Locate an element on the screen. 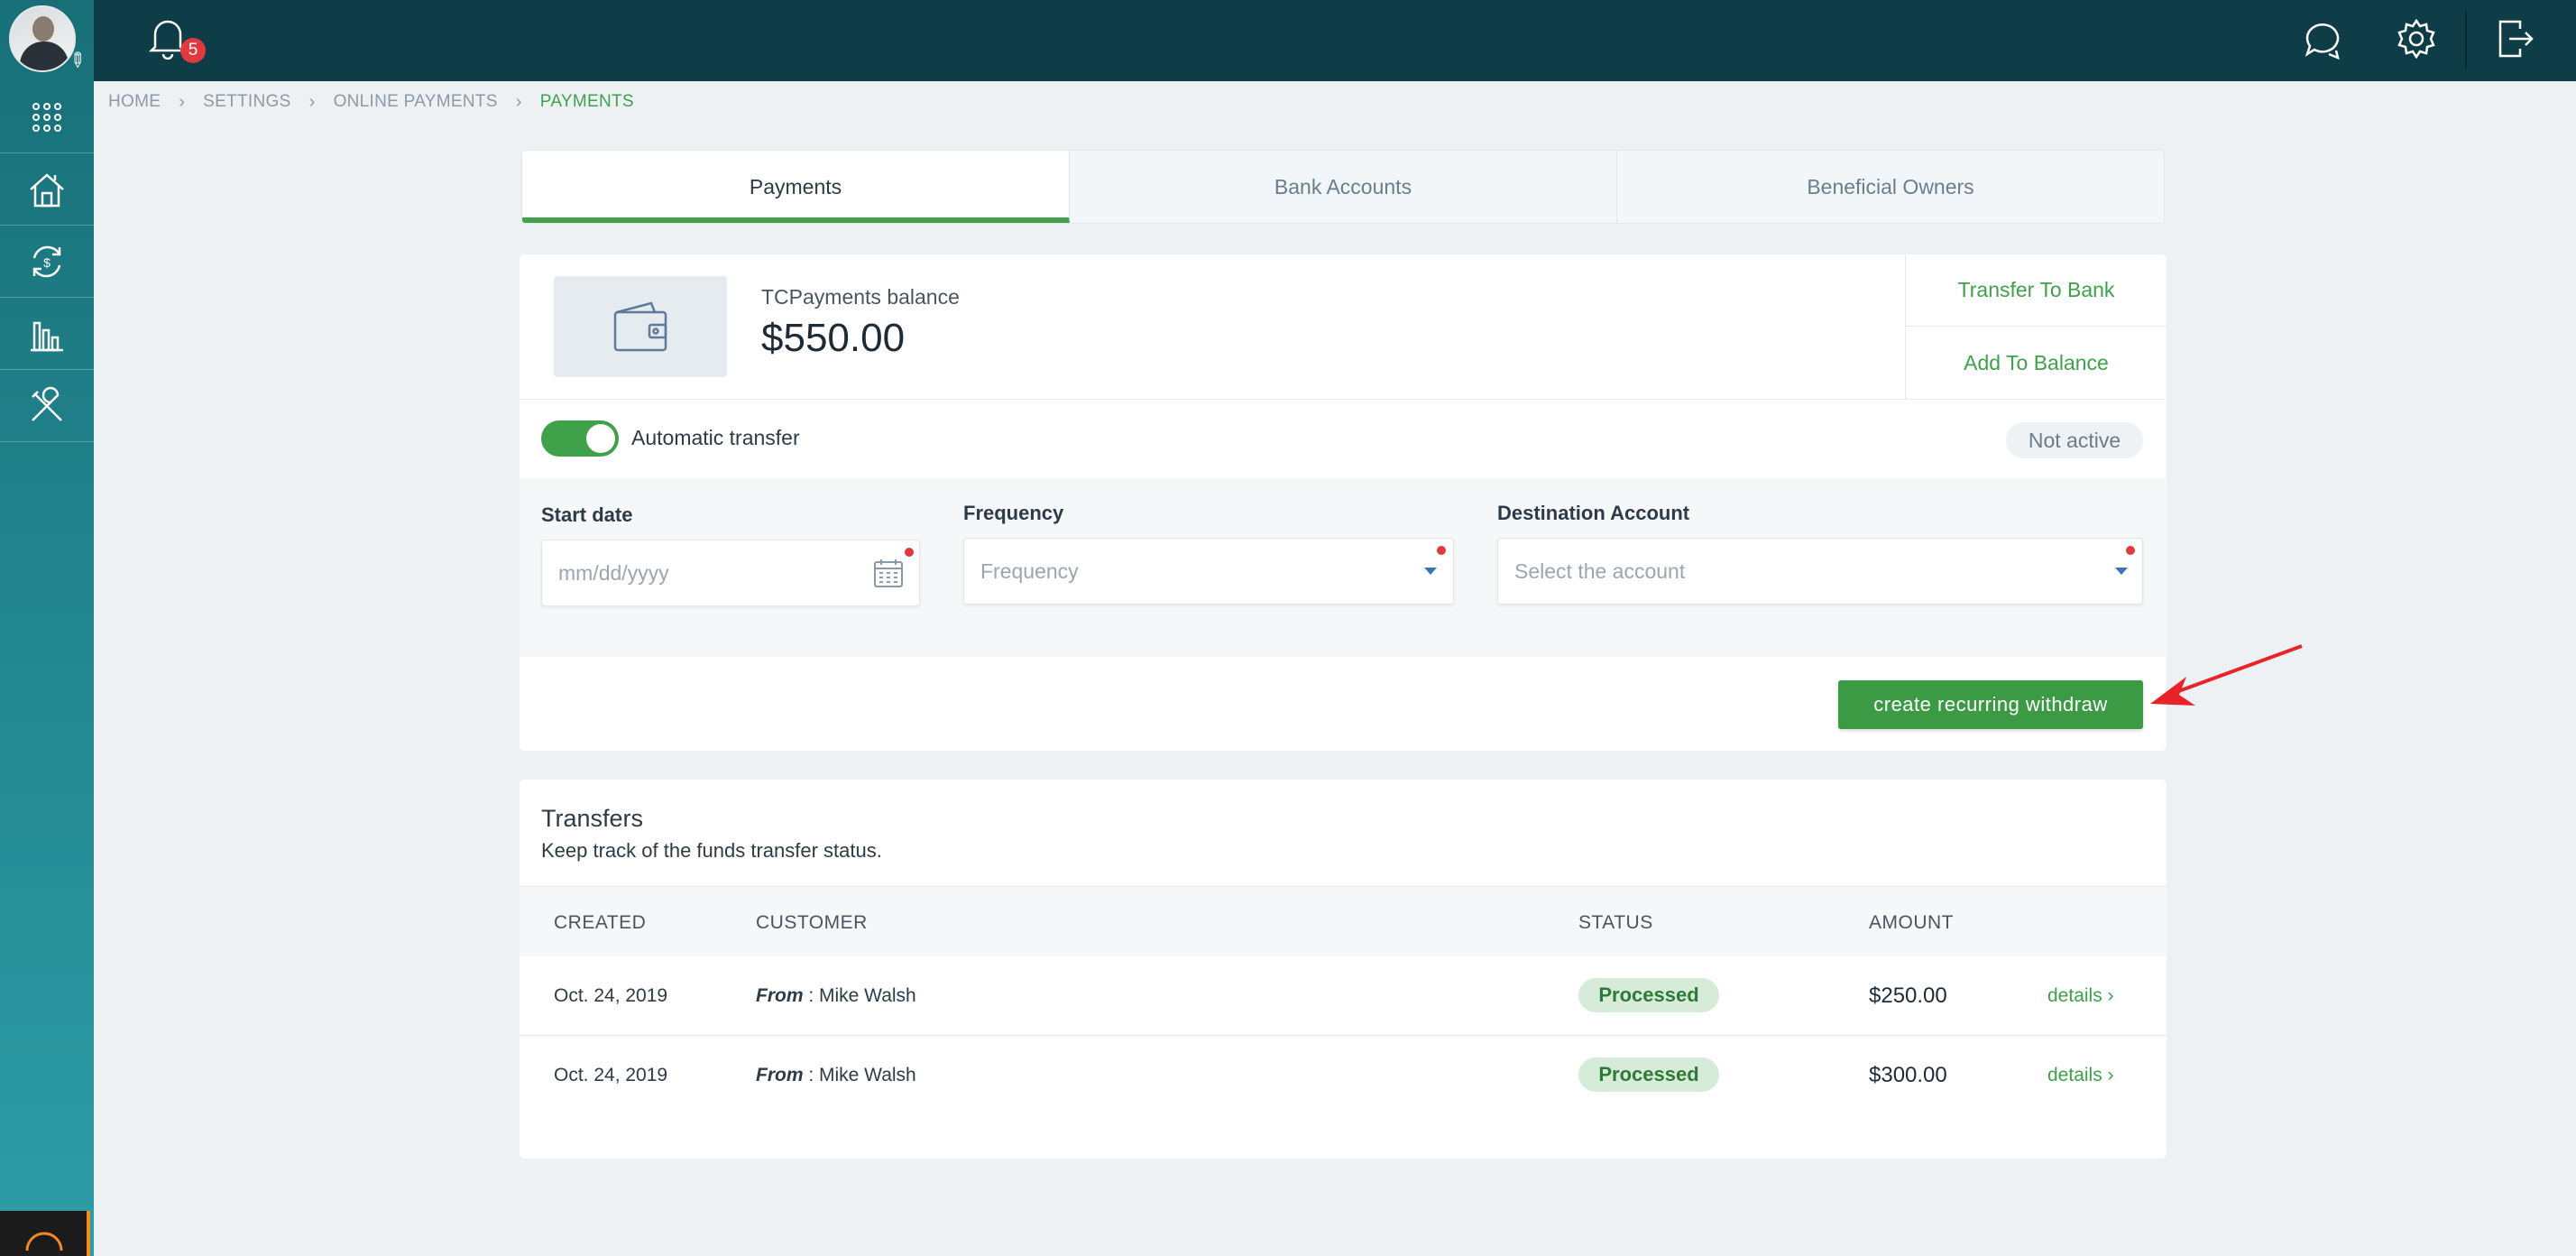 Image resolution: width=2576 pixels, height=1256 pixels. sidebar: ✎ $ is located at coordinates (47, 628).